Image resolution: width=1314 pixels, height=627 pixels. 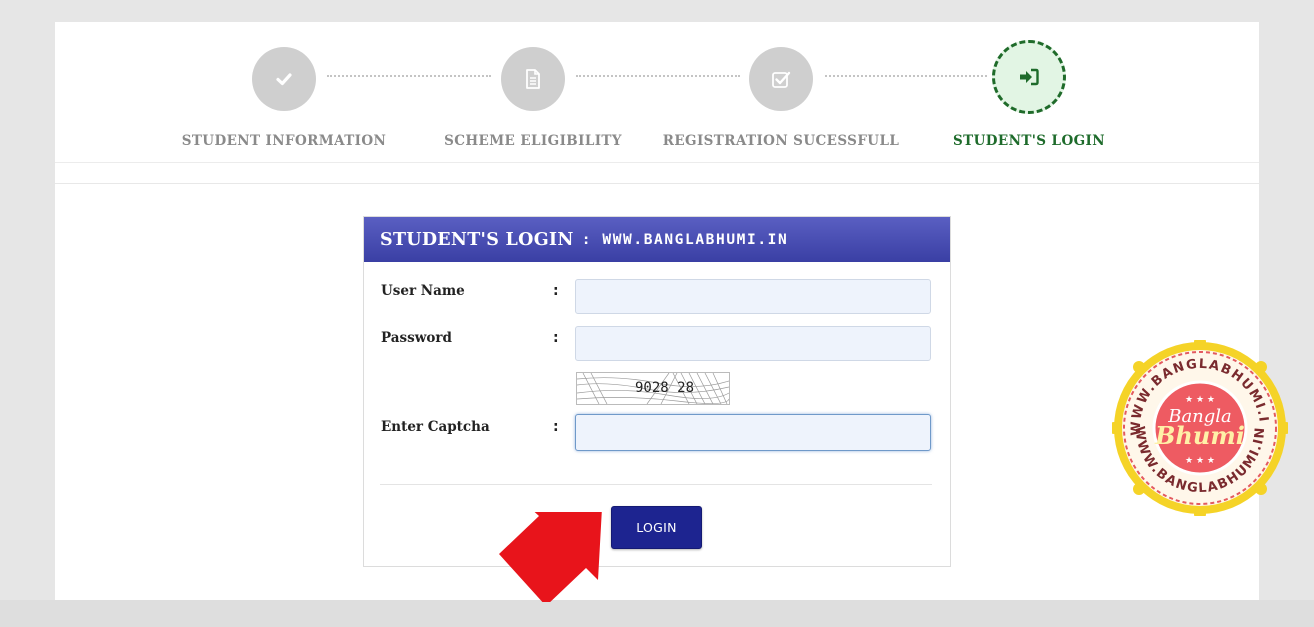 What do you see at coordinates (656, 484) in the screenshot?
I see `form-separator` at bounding box center [656, 484].